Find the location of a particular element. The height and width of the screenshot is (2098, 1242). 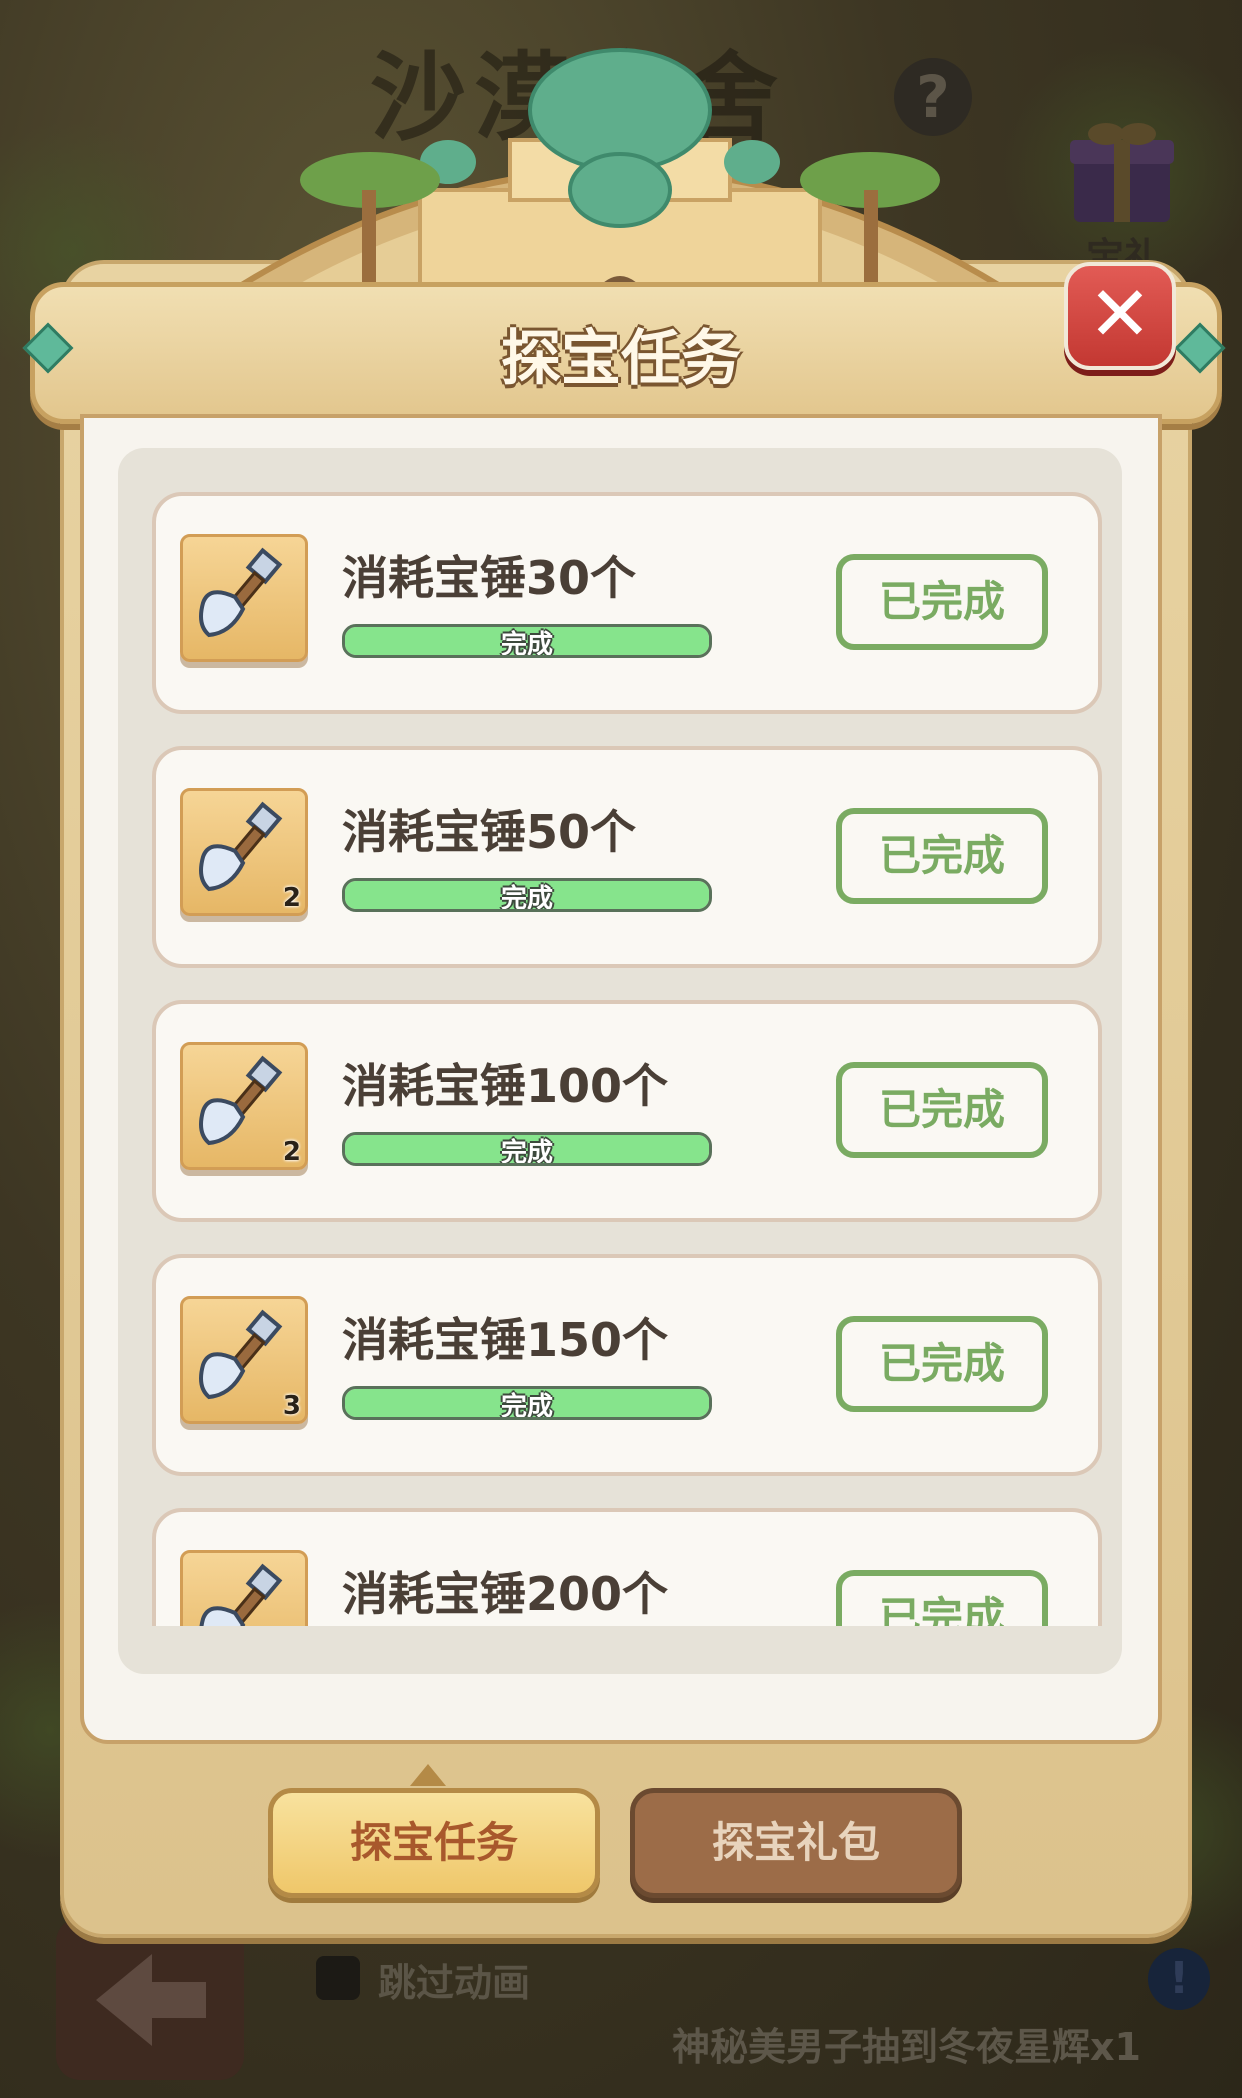

task-row: 2 消耗宝锤100个 完成 已完成 is located at coordinates (627, 1111).